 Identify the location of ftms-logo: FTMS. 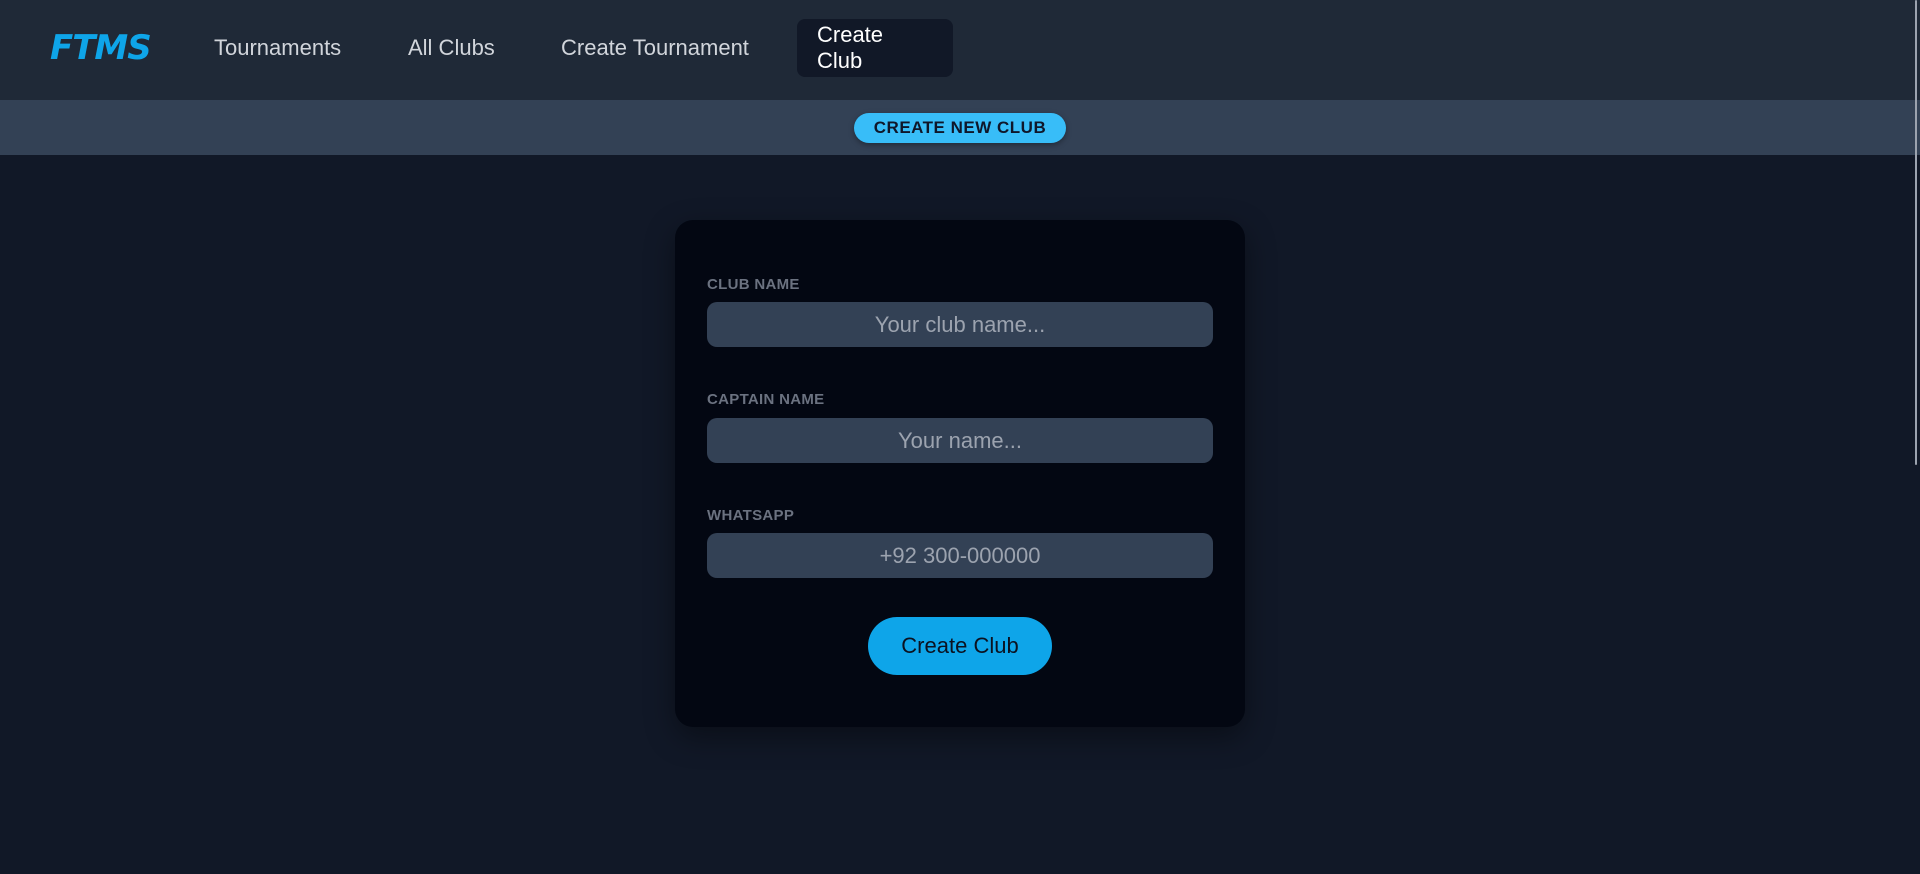
(101, 48).